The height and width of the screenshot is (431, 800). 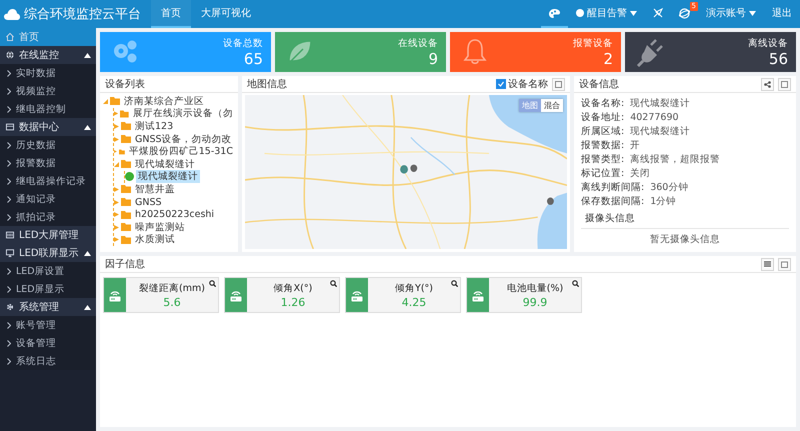 What do you see at coordinates (12, 14) in the screenshot?
I see `cloud-icon` at bounding box center [12, 14].